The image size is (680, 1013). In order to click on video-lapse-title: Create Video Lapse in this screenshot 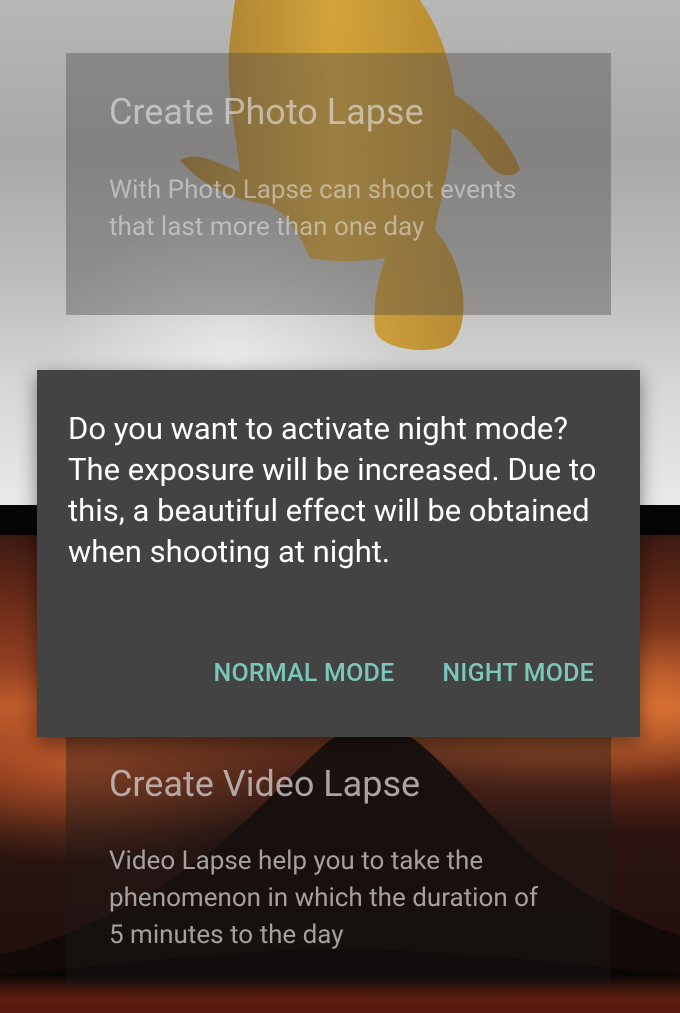, I will do `click(265, 784)`.